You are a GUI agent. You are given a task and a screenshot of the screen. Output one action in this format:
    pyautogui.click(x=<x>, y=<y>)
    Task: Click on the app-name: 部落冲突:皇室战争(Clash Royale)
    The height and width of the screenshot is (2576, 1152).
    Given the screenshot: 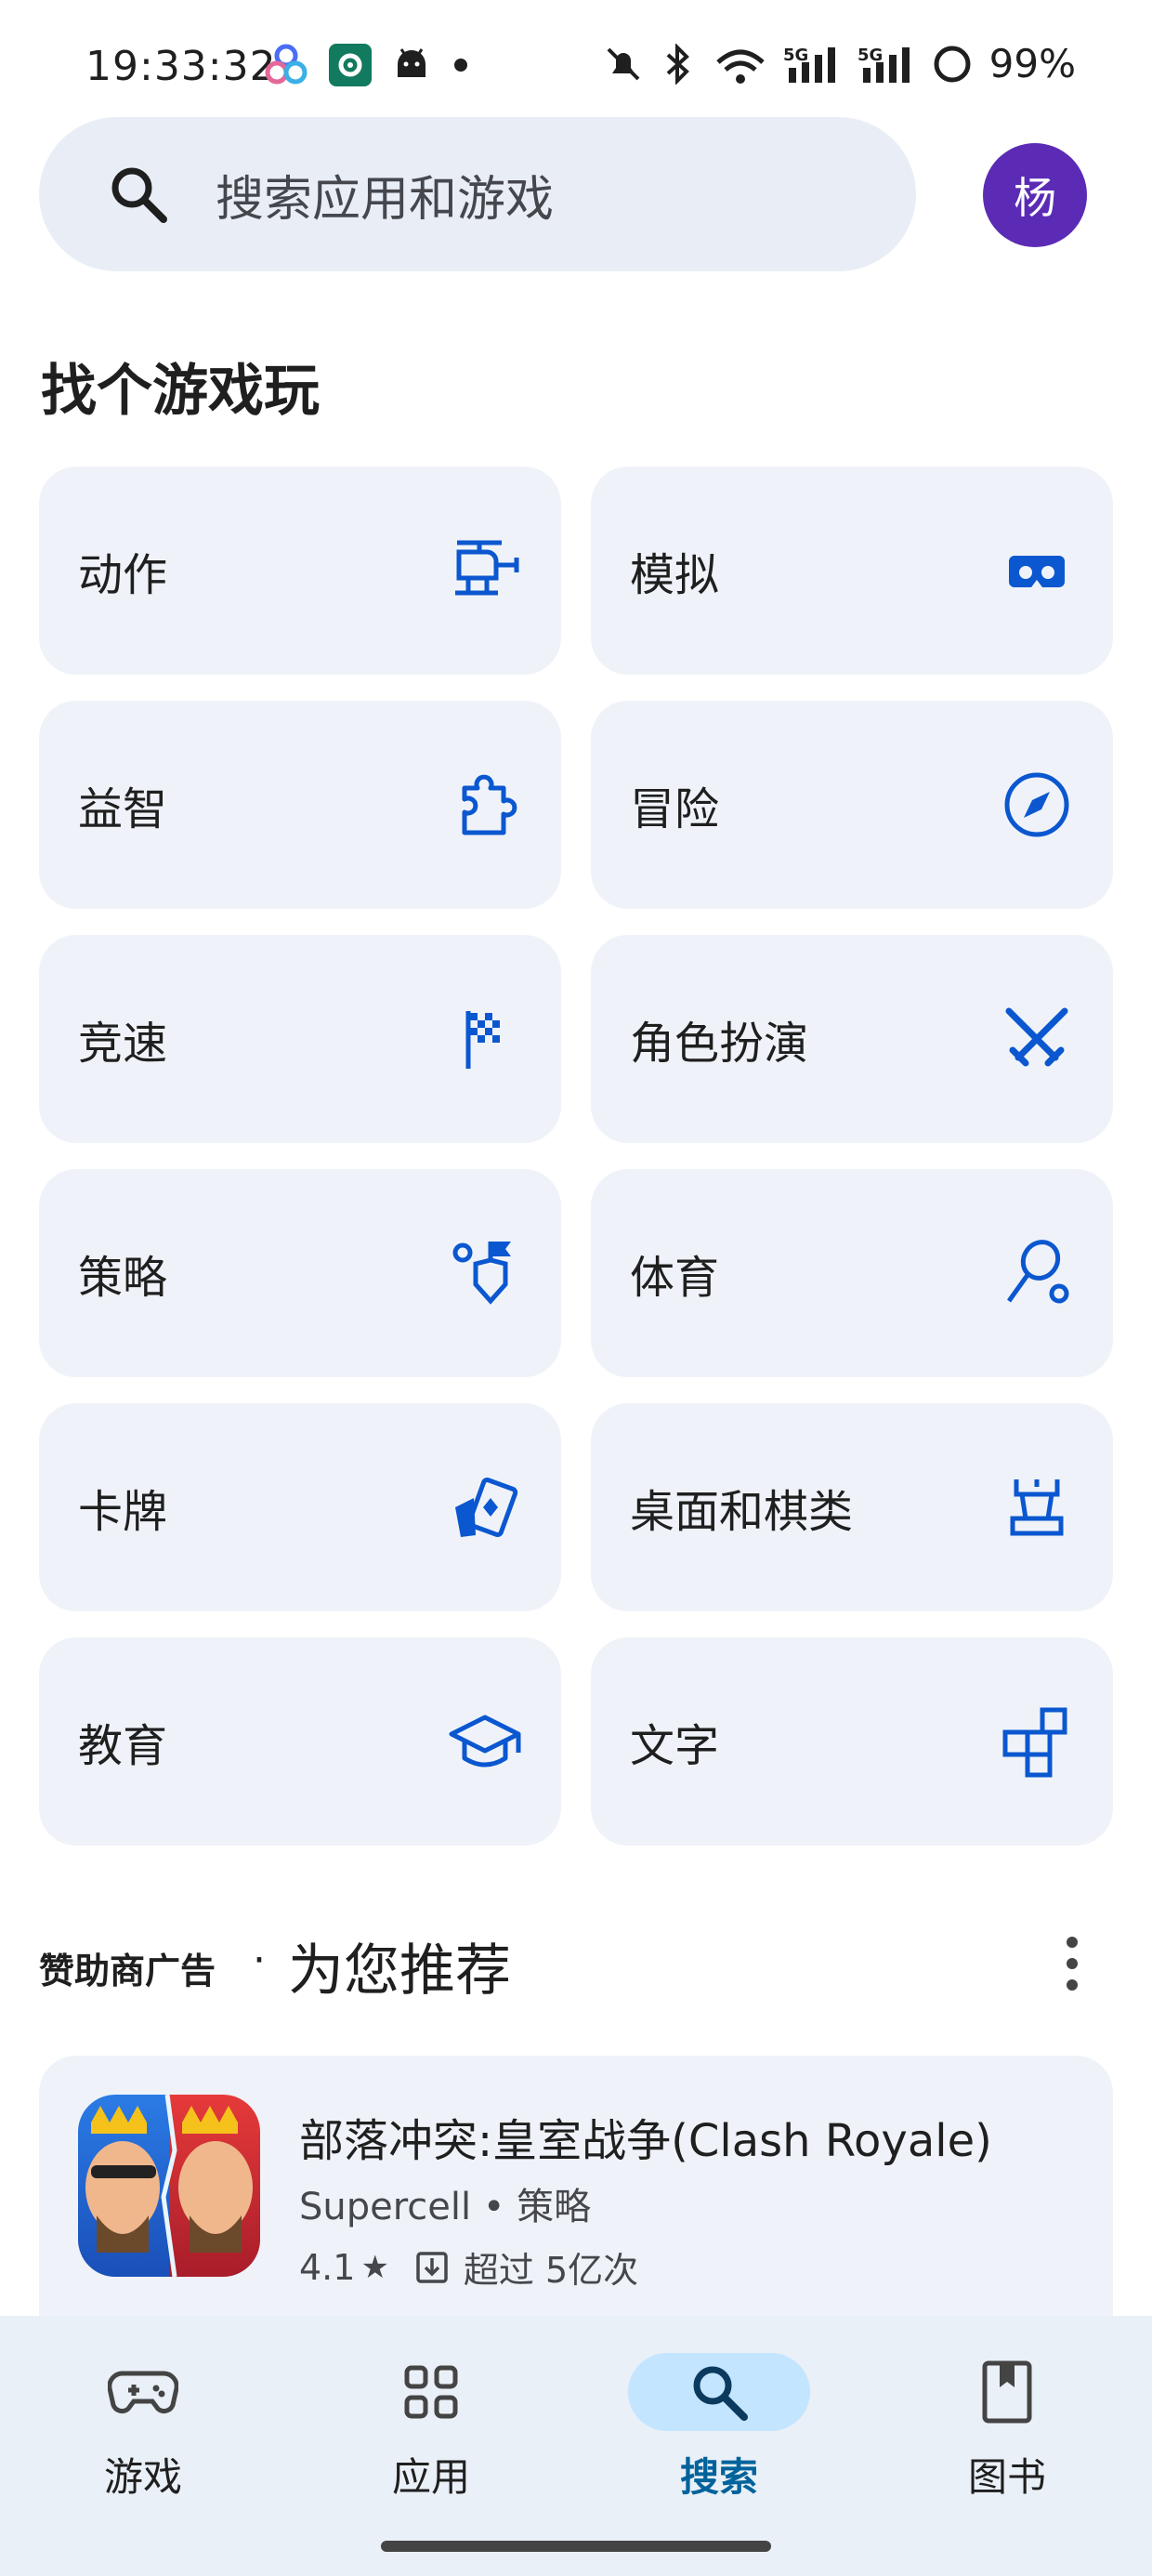 What is the action you would take?
    pyautogui.click(x=645, y=2141)
    